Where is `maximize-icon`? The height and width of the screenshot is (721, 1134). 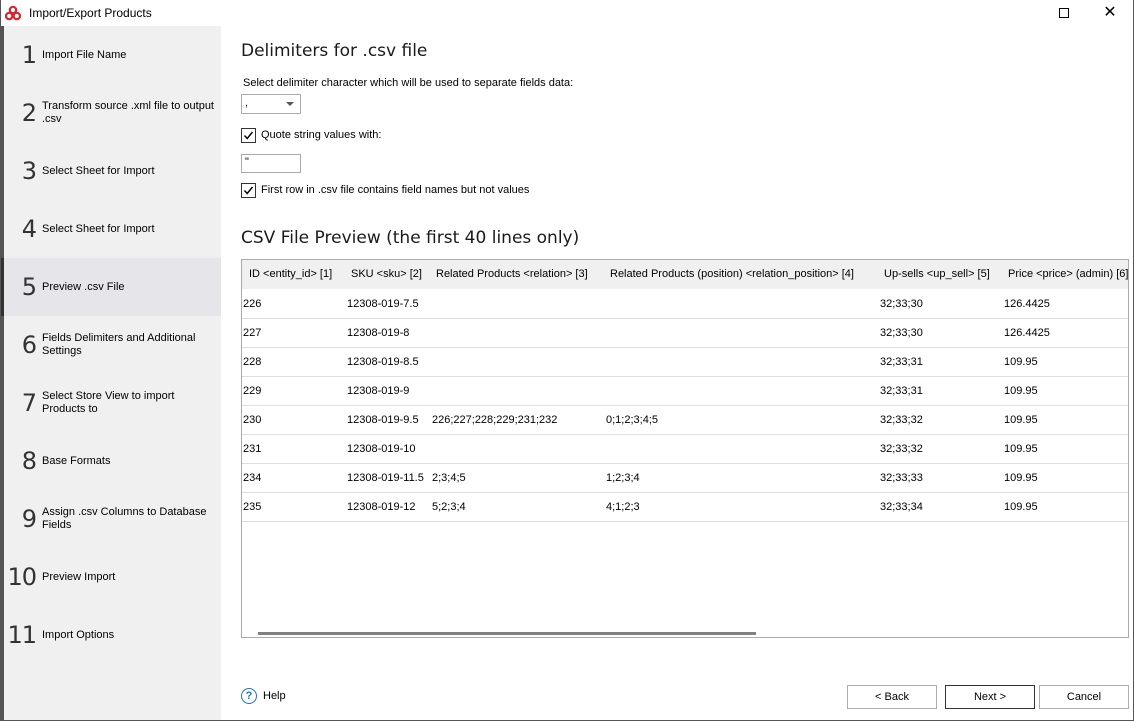
maximize-icon is located at coordinates (1064, 12).